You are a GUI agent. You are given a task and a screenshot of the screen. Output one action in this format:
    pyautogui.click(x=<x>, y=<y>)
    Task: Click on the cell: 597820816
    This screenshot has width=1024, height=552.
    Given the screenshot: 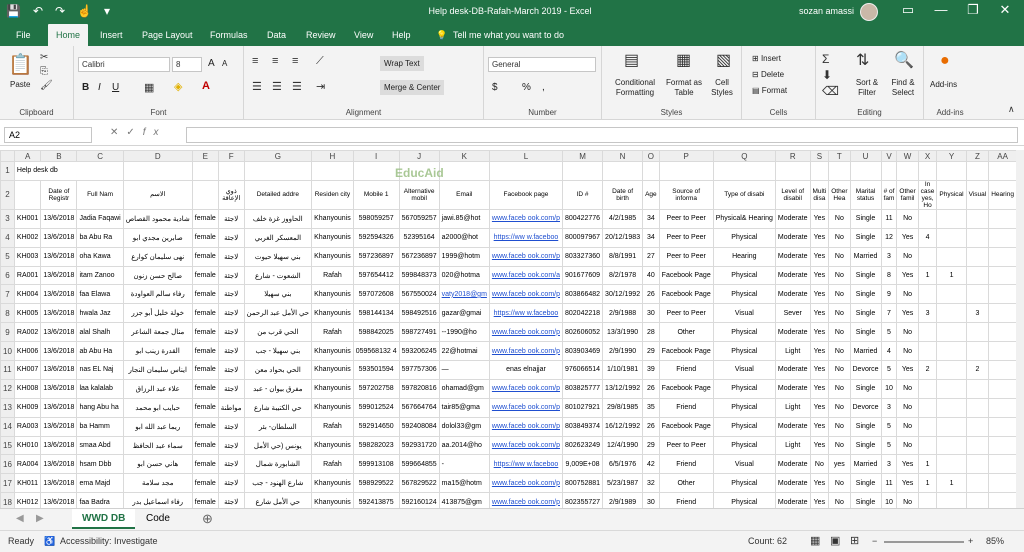 What is the action you would take?
    pyautogui.click(x=419, y=388)
    